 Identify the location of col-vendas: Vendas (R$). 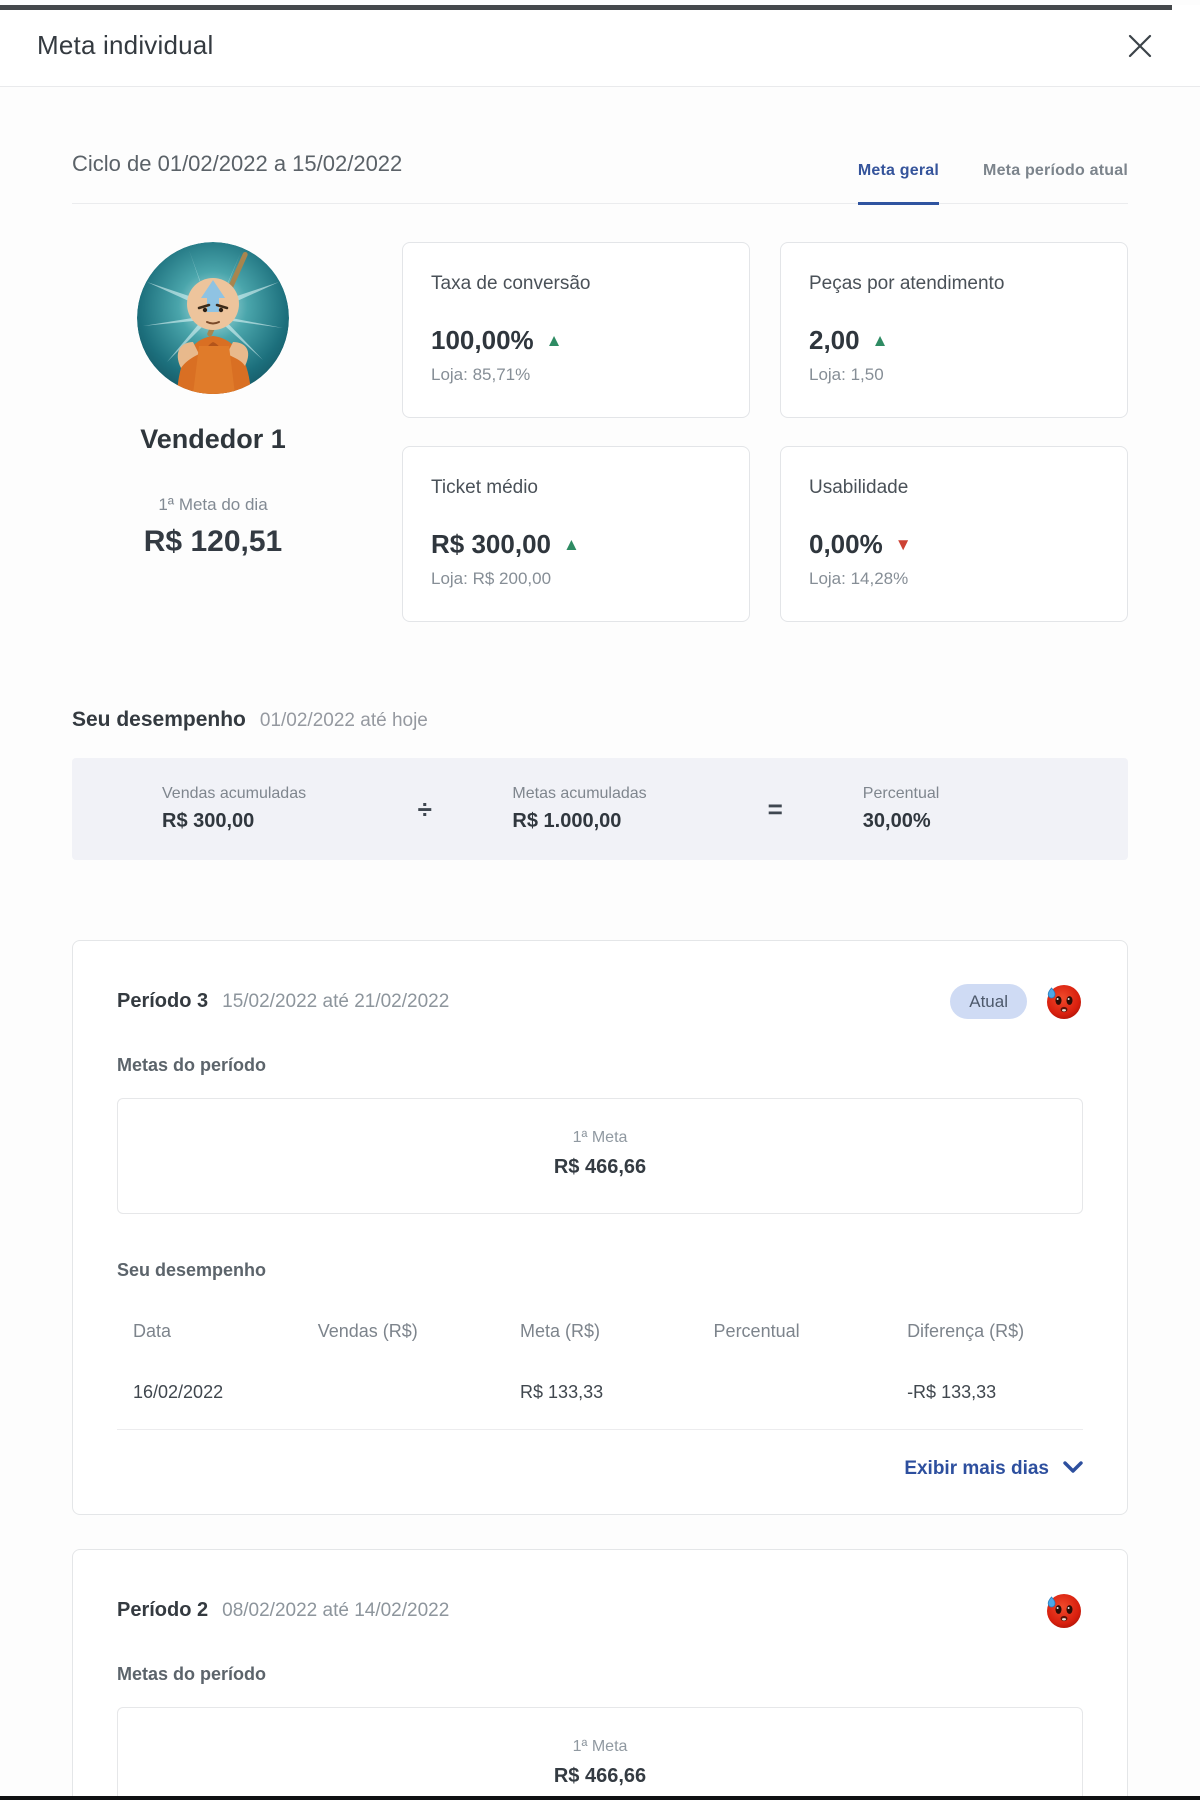
(367, 1331).